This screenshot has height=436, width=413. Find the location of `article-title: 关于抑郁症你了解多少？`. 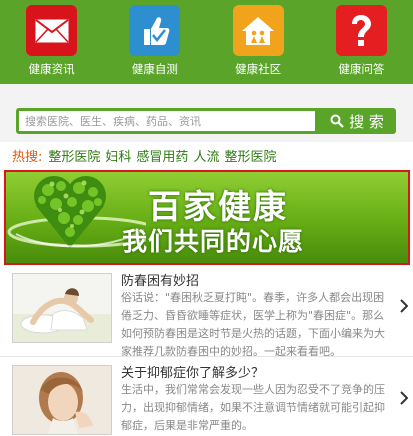

article-title: 关于抑郁症你了解多少？ is located at coordinates (193, 373).